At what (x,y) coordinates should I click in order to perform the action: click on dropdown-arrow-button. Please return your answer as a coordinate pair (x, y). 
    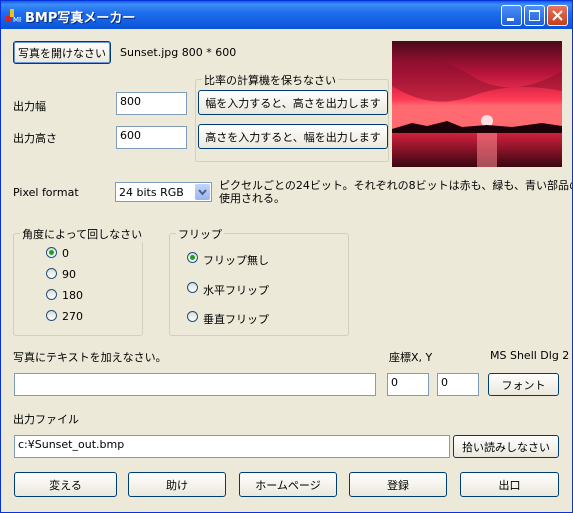
    Looking at the image, I should click on (202, 192).